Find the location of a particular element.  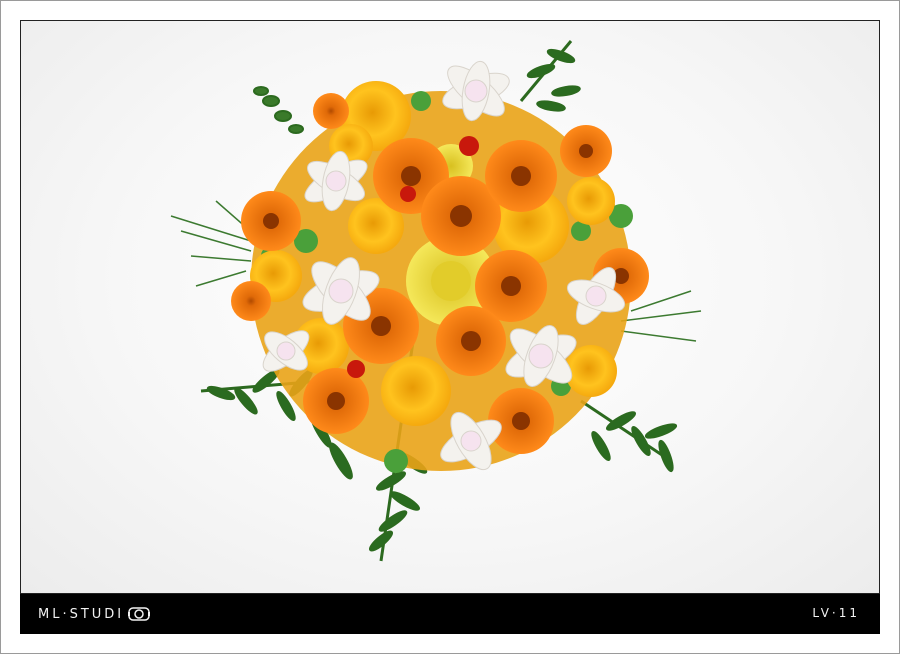

camera-lens-icon is located at coordinates (139, 614).